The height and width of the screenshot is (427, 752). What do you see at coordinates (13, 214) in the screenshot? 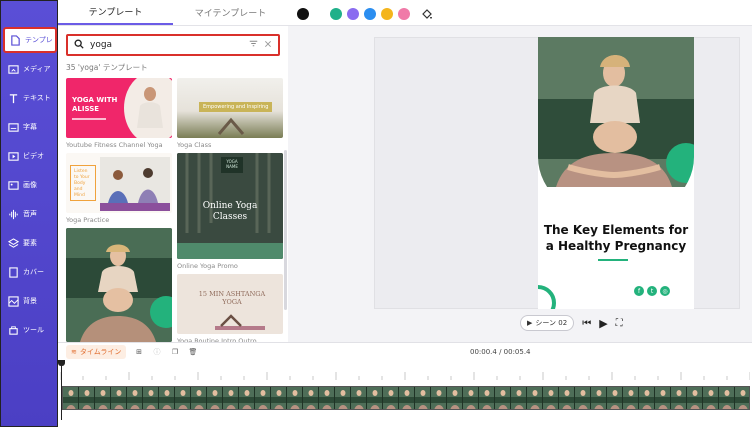
I see `audio-icon` at bounding box center [13, 214].